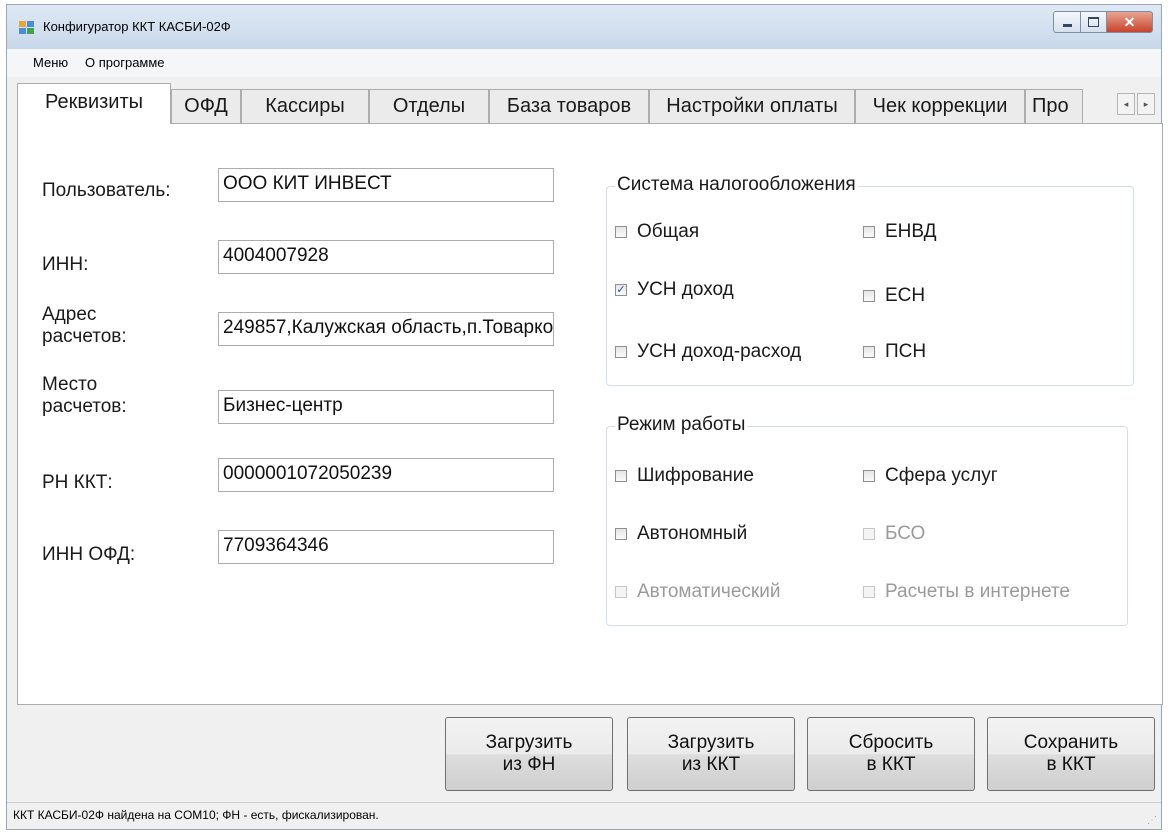  I want to click on tab-cashiers: Кассиры, so click(305, 106).